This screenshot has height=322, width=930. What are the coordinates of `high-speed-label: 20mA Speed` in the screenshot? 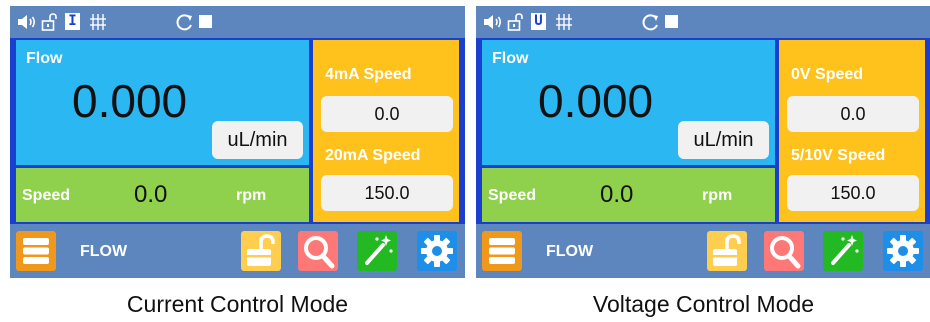 It's located at (373, 155).